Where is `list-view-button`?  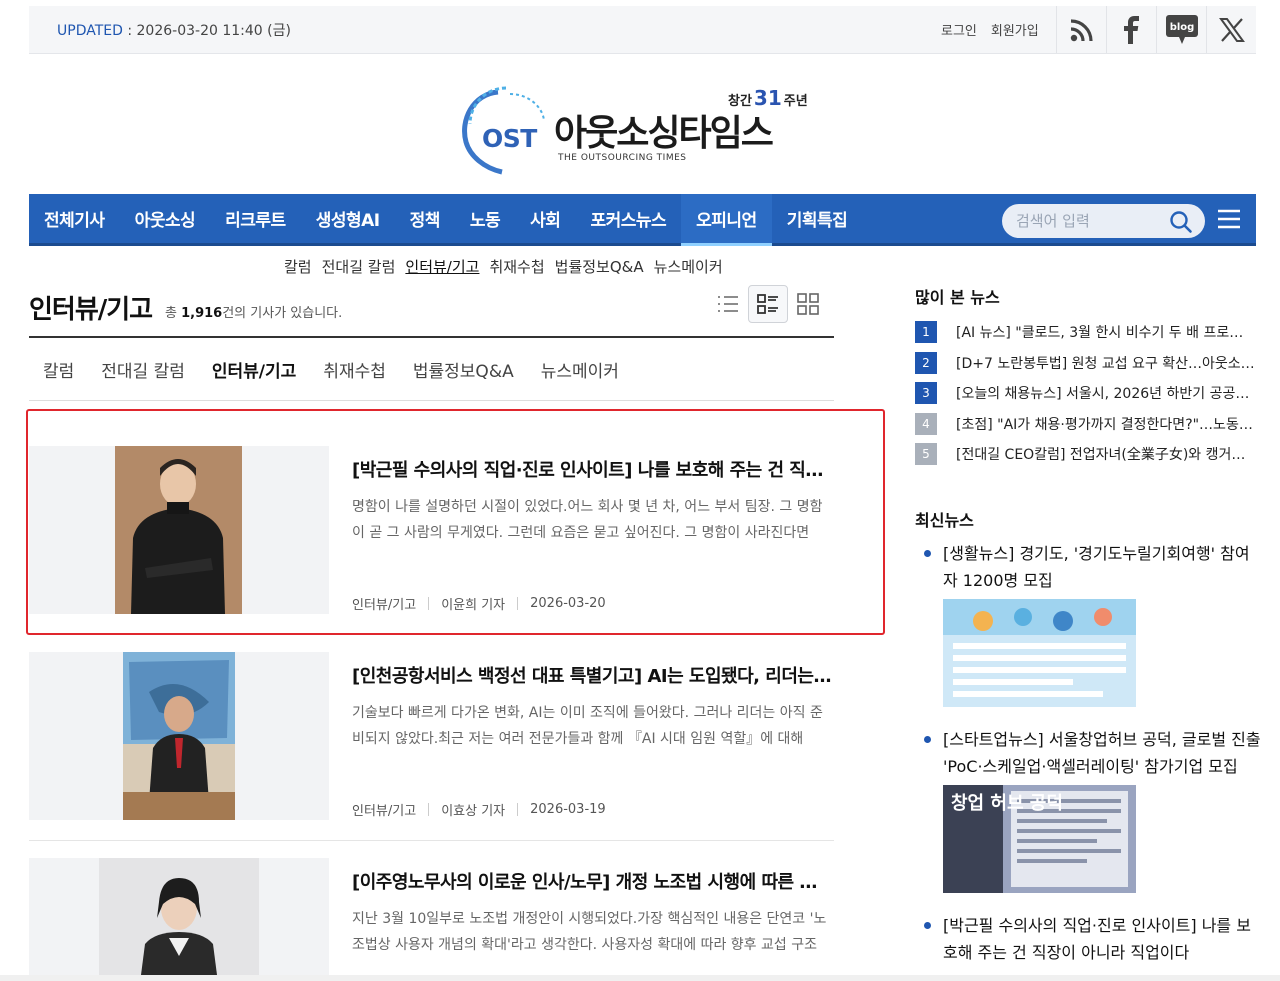
list-view-button is located at coordinates (728, 304).